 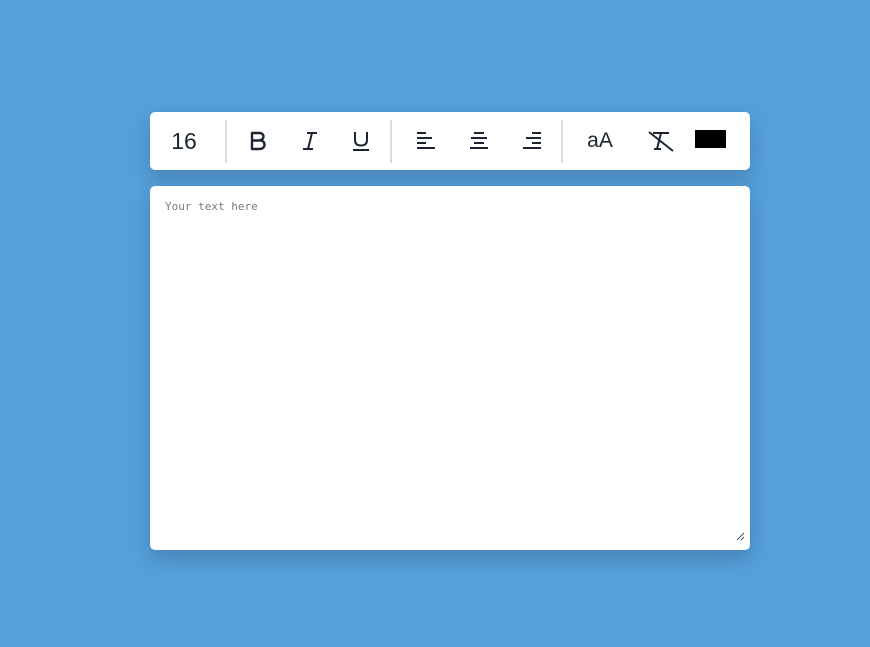 I want to click on change-case-button: aA, so click(x=600, y=141).